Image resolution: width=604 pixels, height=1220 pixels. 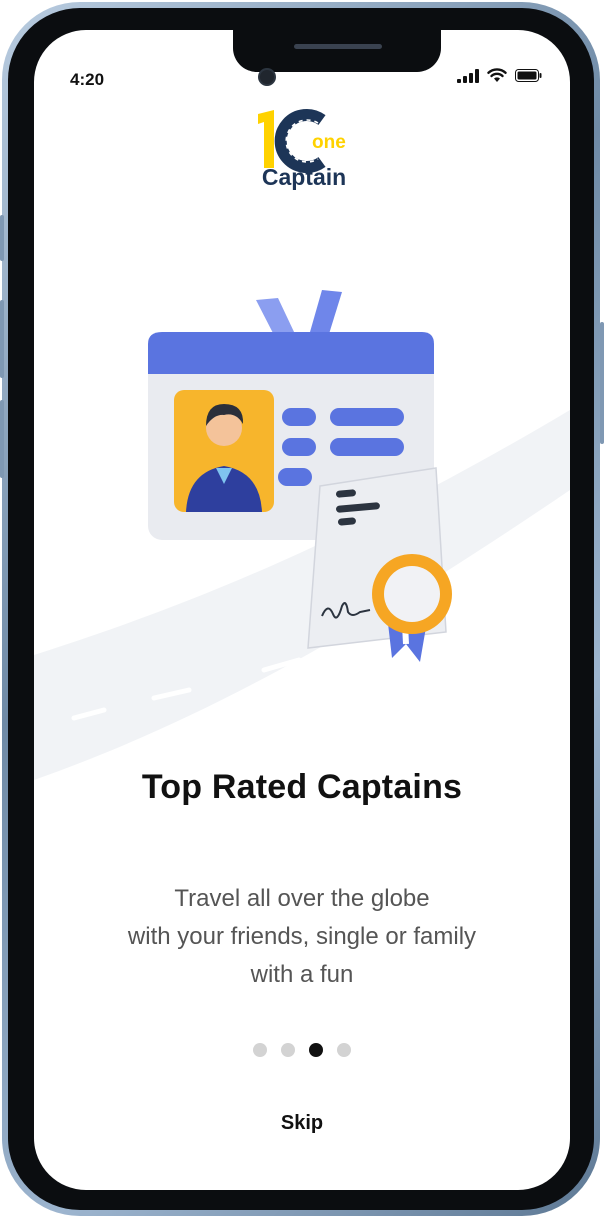 I want to click on skip-button: Skip, so click(x=302, y=1123).